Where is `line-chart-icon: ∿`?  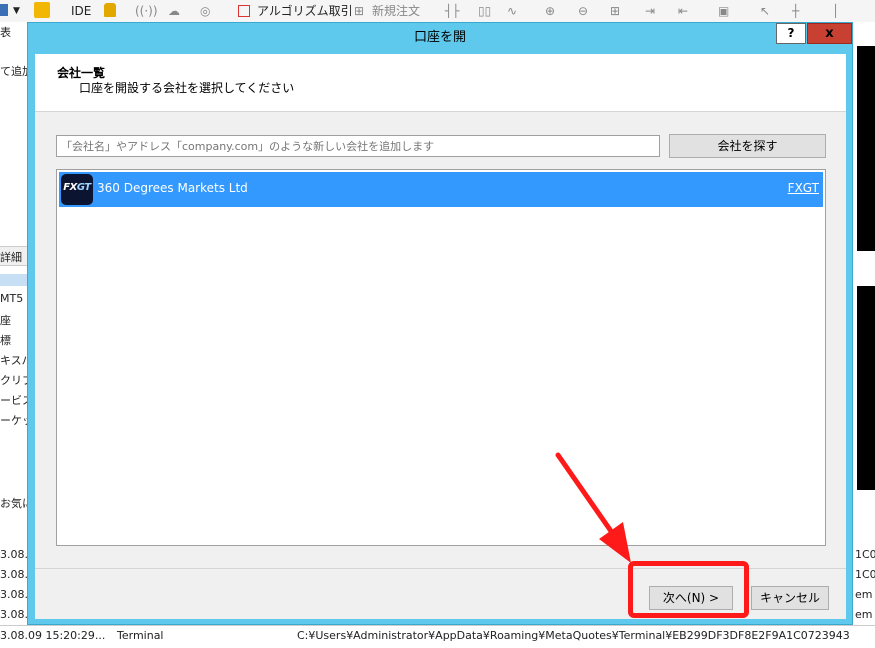 line-chart-icon: ∿ is located at coordinates (512, 11).